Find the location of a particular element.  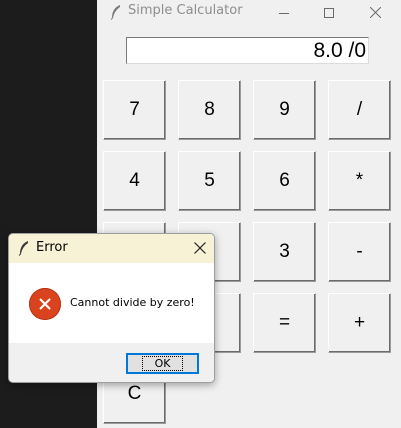

key-add: + is located at coordinates (359, 323).